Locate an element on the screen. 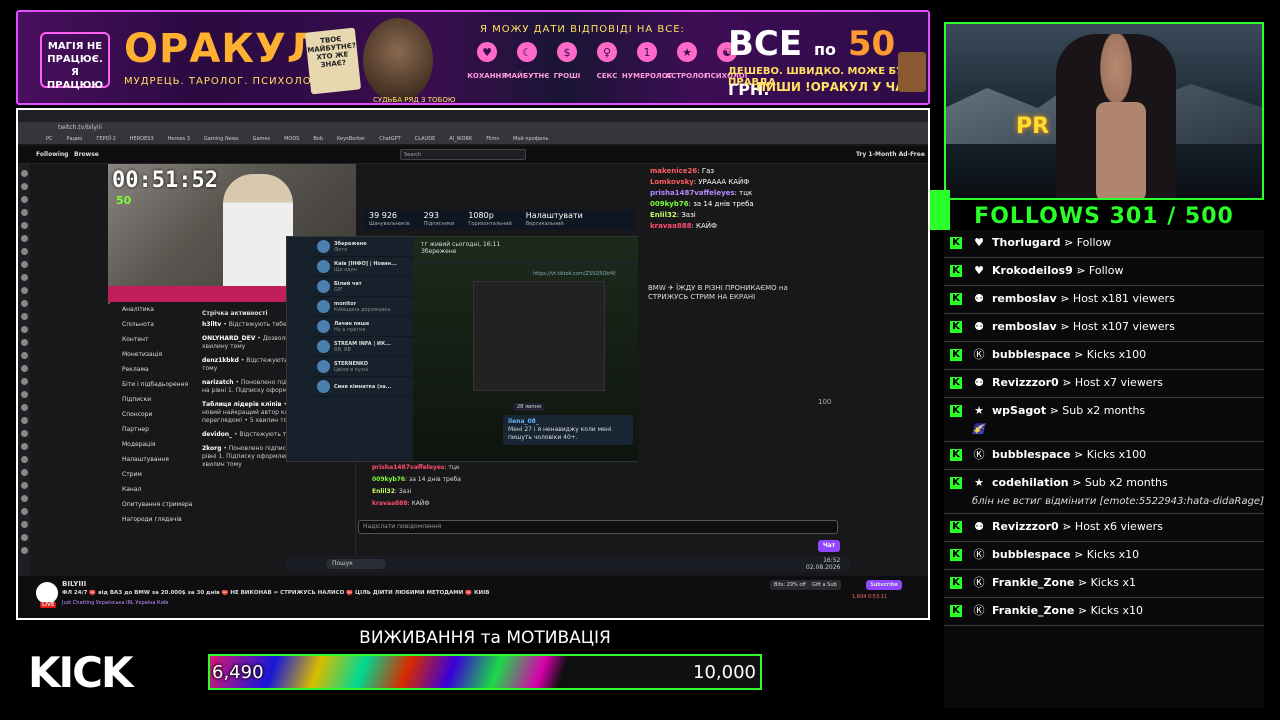  chat-input: Надіслати повідомлення is located at coordinates (598, 527).